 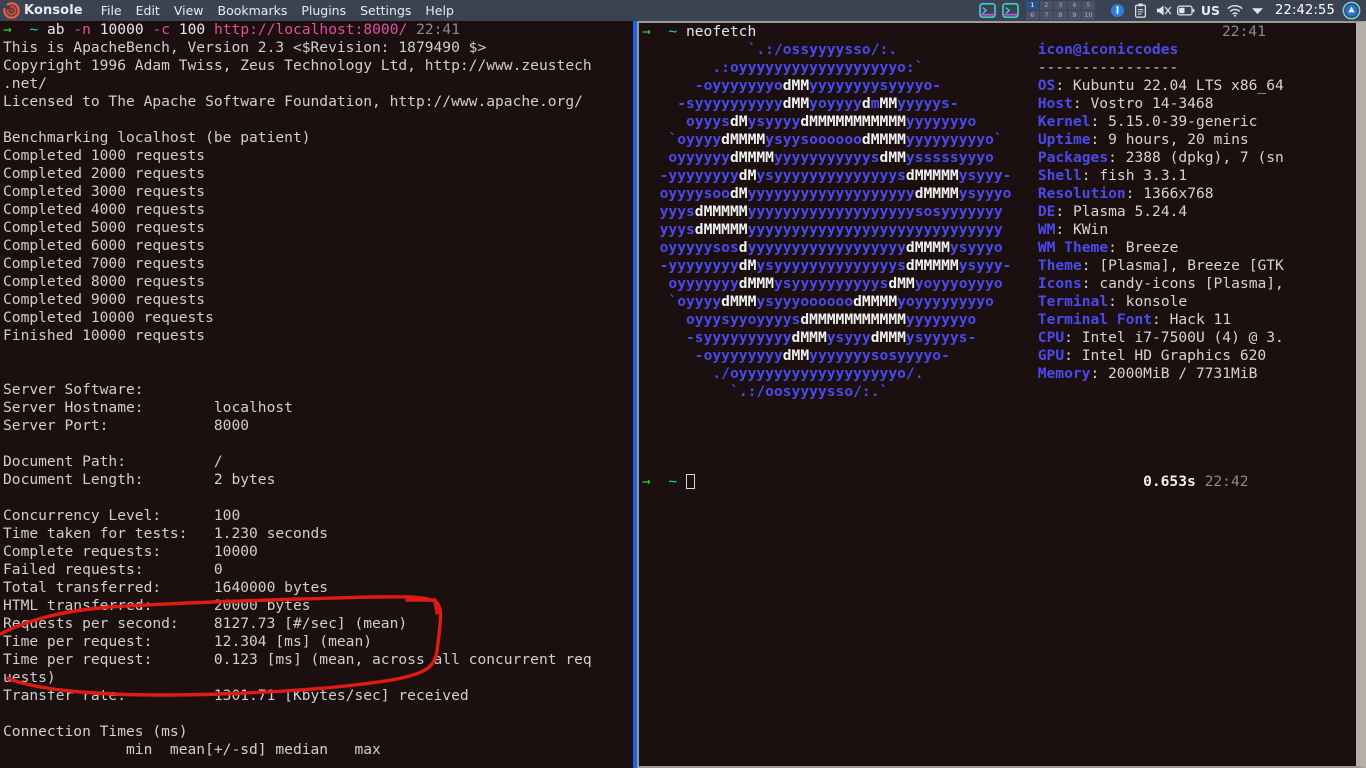 What do you see at coordinates (192, 29) in the screenshot?
I see `prompt-arg-c: 100` at bounding box center [192, 29].